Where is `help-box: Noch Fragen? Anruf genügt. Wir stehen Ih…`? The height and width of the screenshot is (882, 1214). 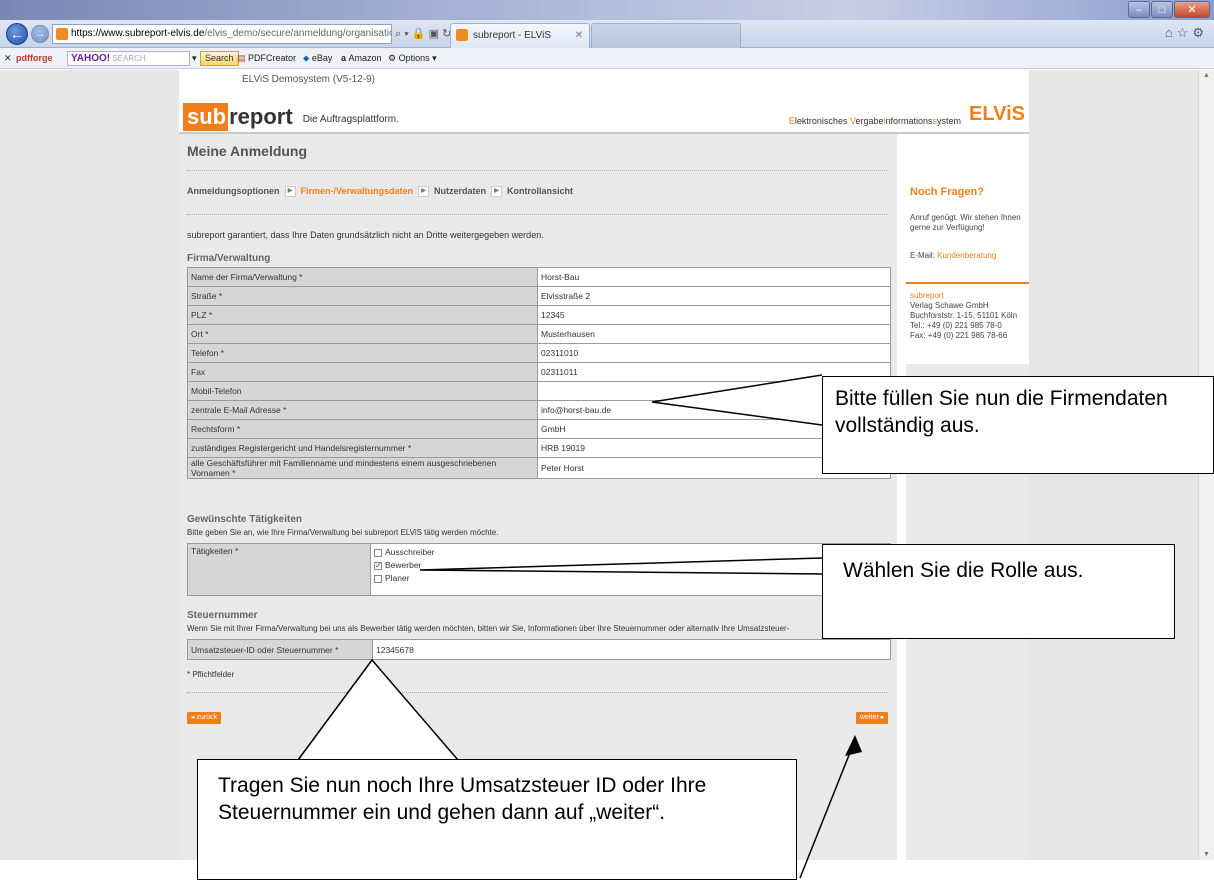
help-box: Noch Fragen? Anruf genügt. Wir stehen Ih… is located at coordinates (967, 214).